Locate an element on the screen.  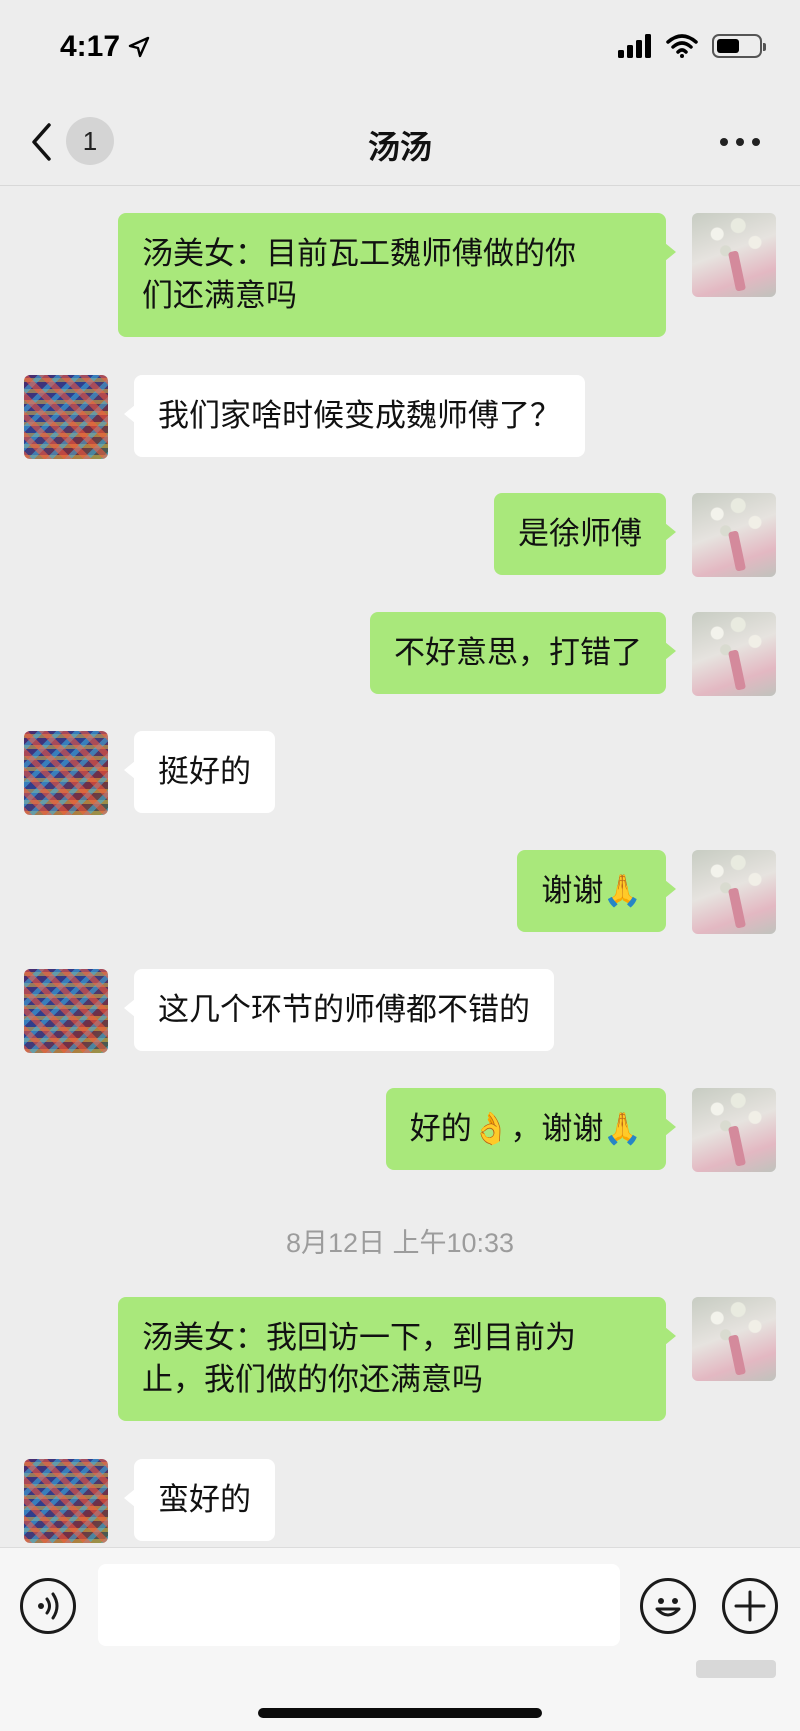
more-options-button is located at coordinates (740, 142).